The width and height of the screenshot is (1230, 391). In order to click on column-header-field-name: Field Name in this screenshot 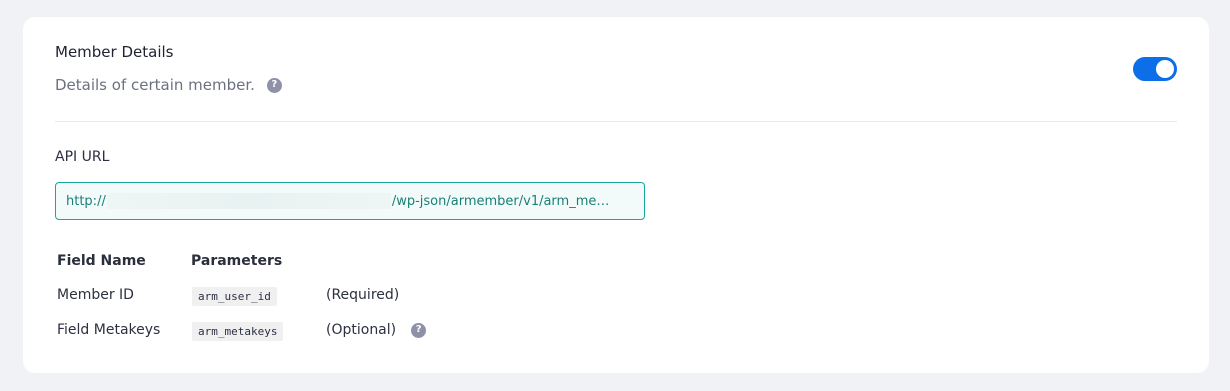, I will do `click(101, 261)`.